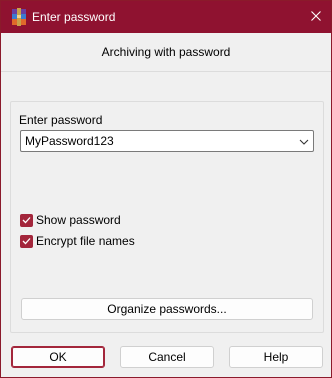  What do you see at coordinates (26, 220) in the screenshot?
I see `show-password-checkbox` at bounding box center [26, 220].